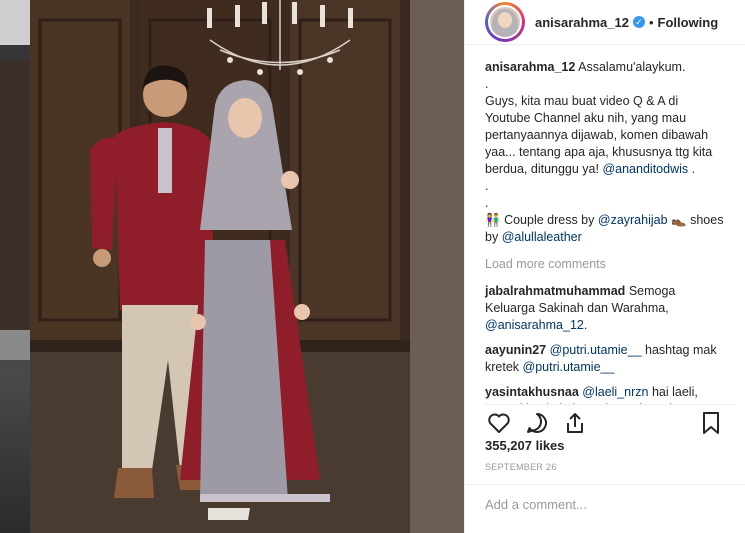 This screenshot has width=745, height=533. Describe the element at coordinates (707, 220) in the screenshot. I see `caption-text: shoes` at that location.